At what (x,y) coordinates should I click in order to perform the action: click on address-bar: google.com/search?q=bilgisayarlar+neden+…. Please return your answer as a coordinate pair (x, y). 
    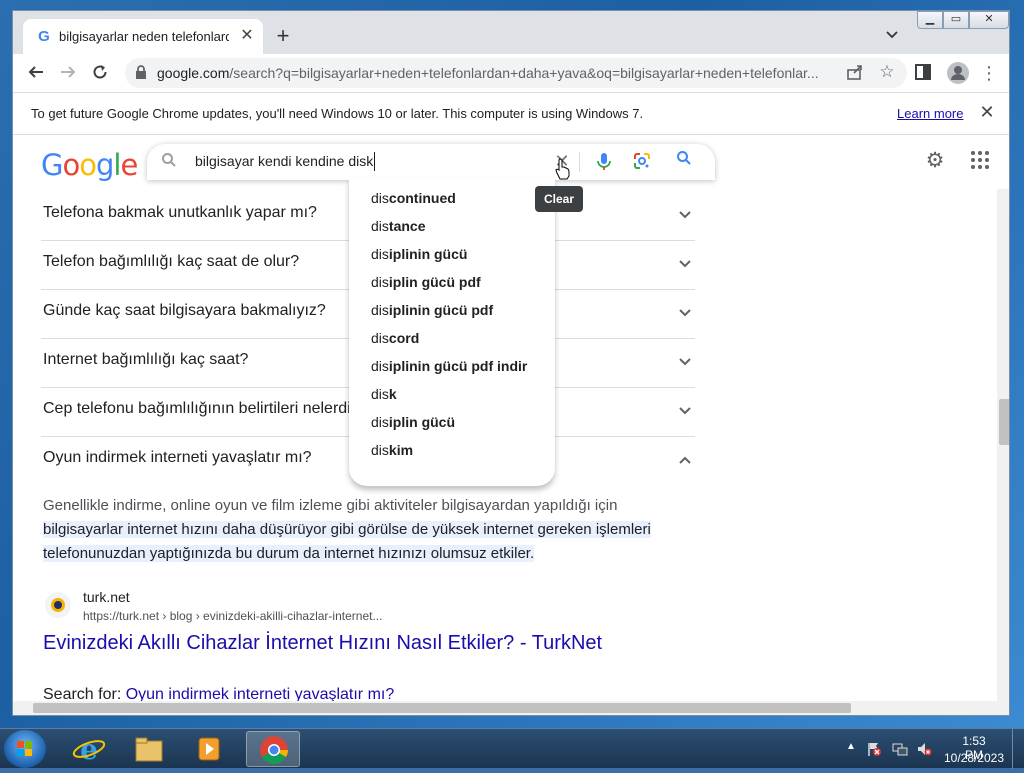
    Looking at the image, I should click on (516, 73).